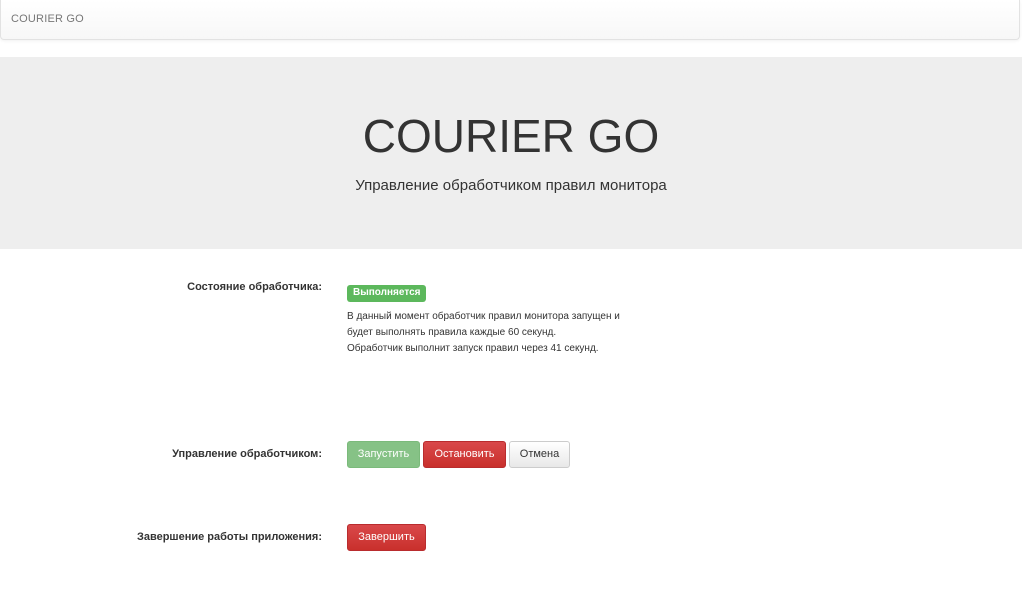 This screenshot has height=596, width=1022. What do you see at coordinates (386, 537) in the screenshot?
I see `finish-button: Завершить` at bounding box center [386, 537].